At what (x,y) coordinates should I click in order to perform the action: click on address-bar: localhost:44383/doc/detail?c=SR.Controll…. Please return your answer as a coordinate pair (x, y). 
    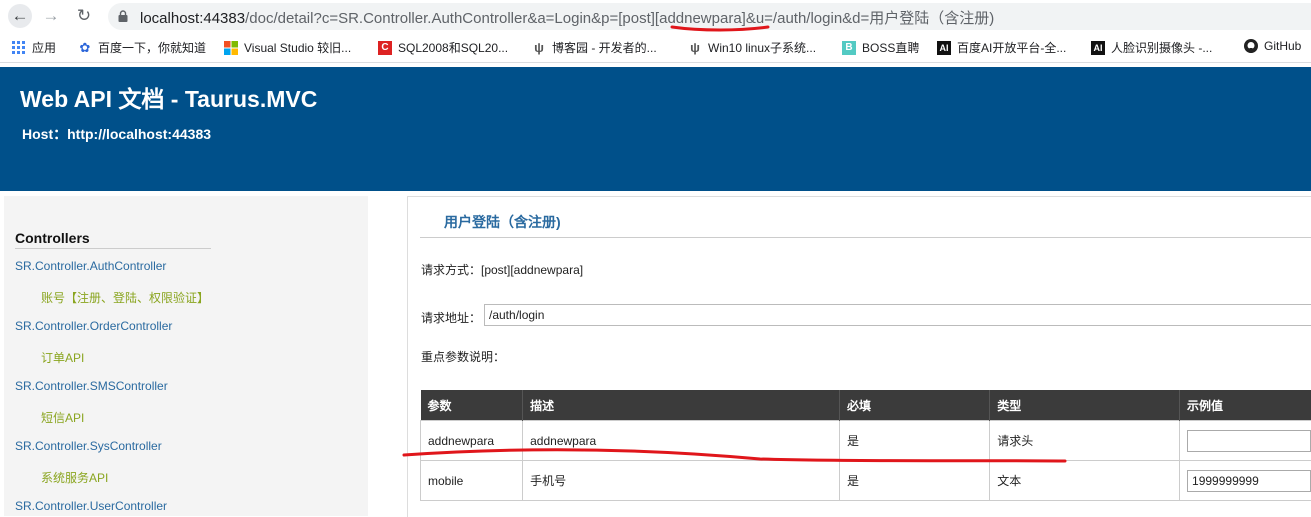
    Looking at the image, I should click on (709, 16).